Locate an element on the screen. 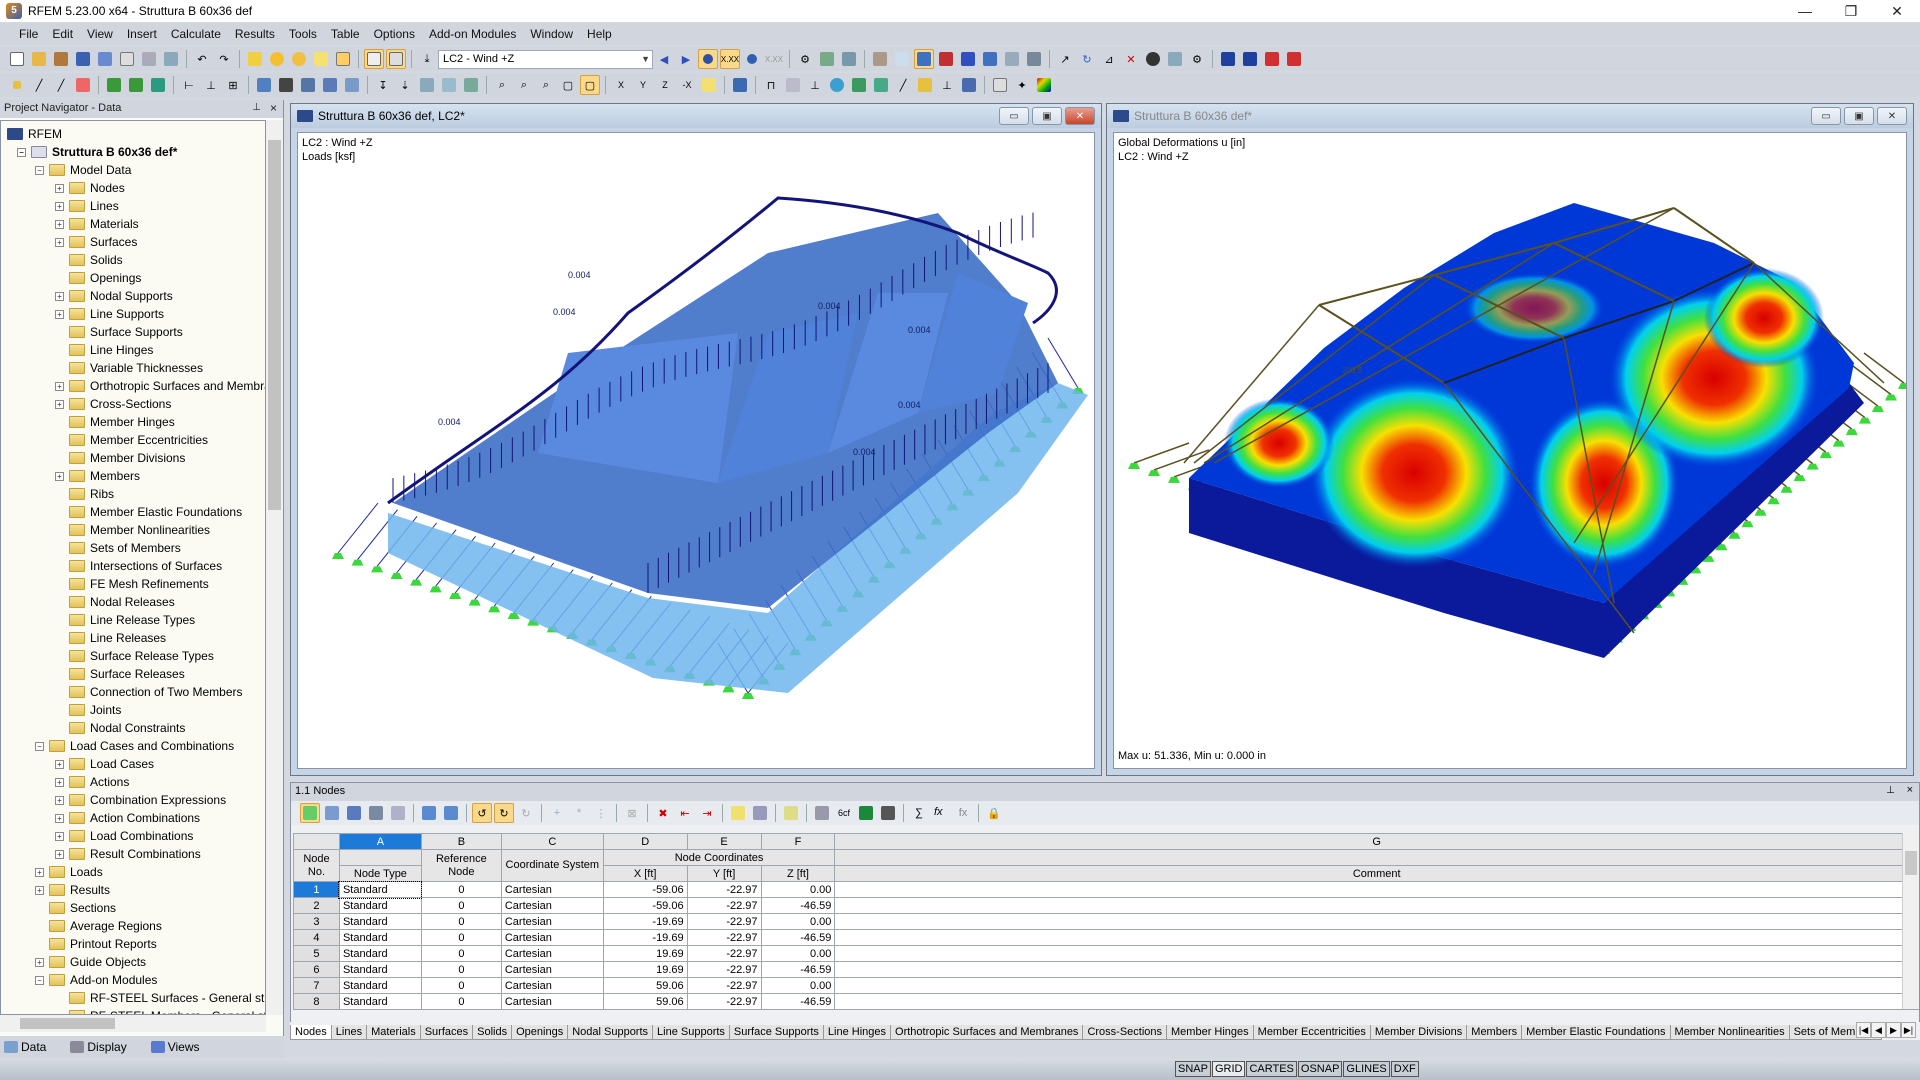 This screenshot has width=1920, height=1080. view-iso-icon is located at coordinates (924, 59).